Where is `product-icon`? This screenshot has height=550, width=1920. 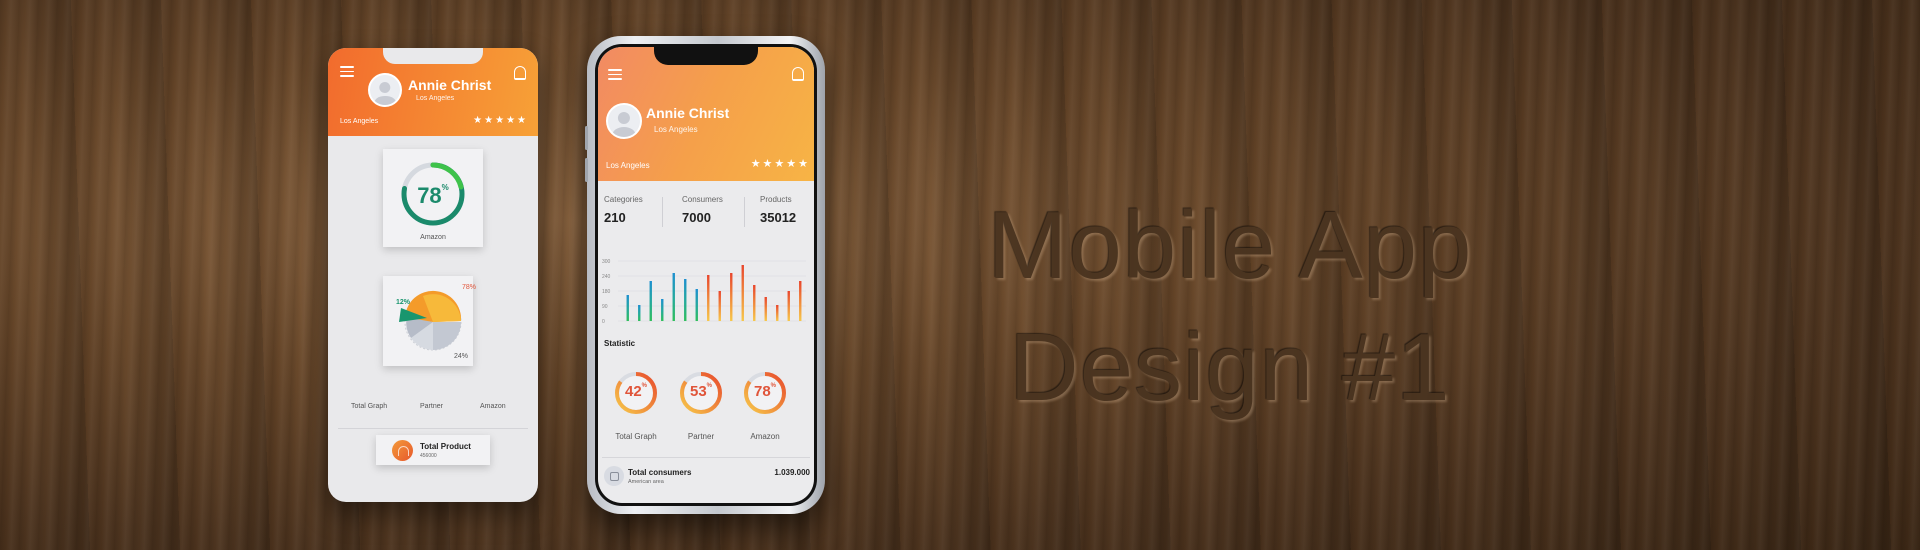
product-icon is located at coordinates (402, 450).